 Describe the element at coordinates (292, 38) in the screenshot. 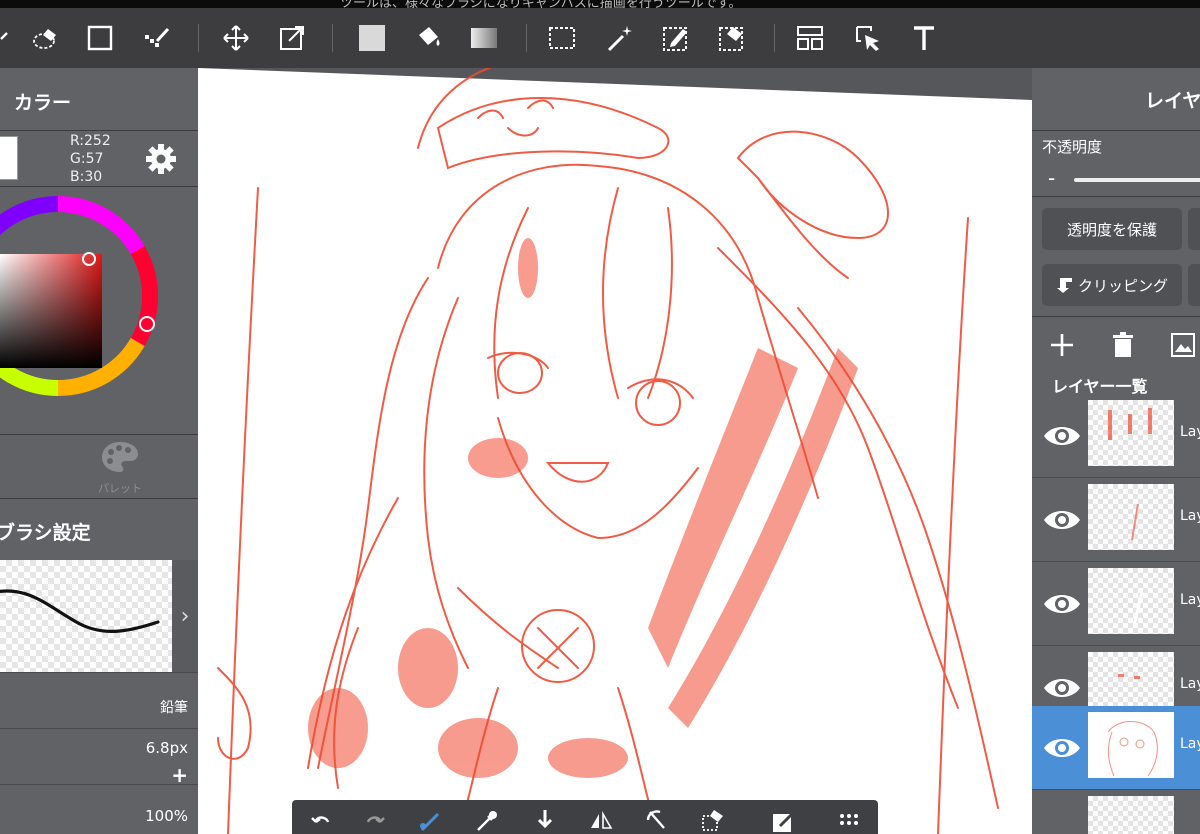

I see `transform-icon` at that location.